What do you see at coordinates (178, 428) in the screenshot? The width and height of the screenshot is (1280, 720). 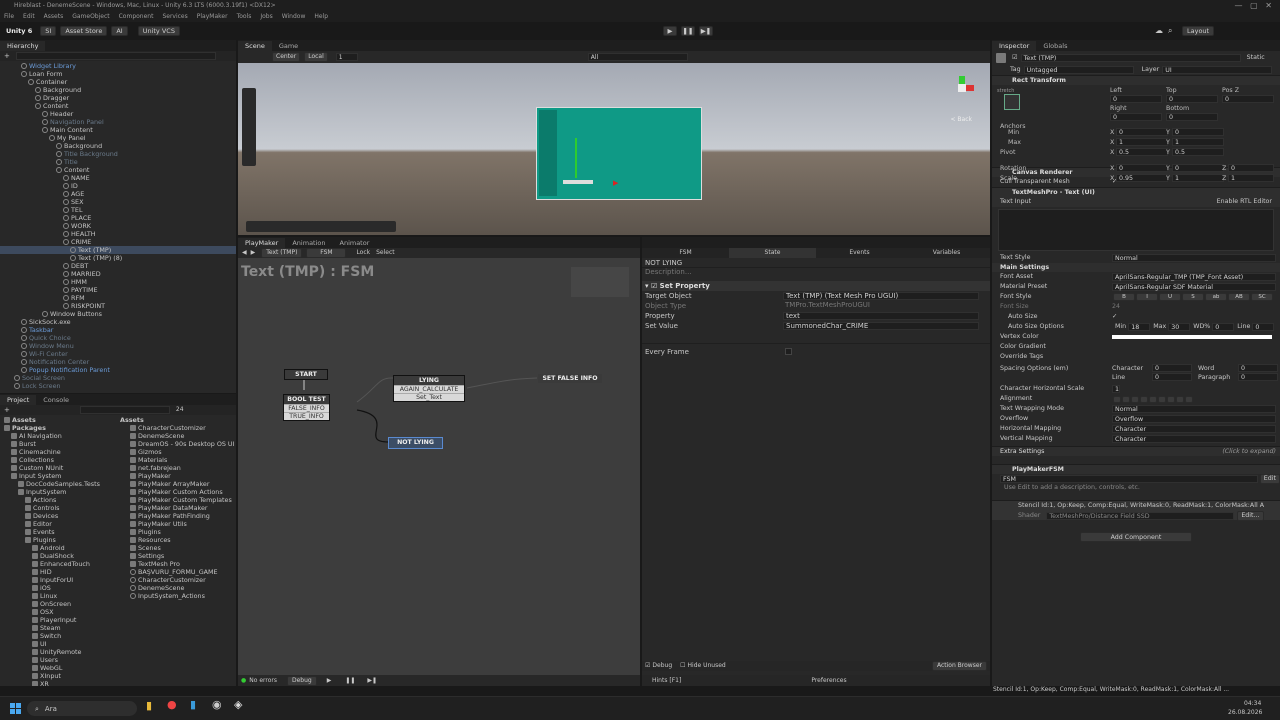 I see `asset-item: CharacterCustomizer` at bounding box center [178, 428].